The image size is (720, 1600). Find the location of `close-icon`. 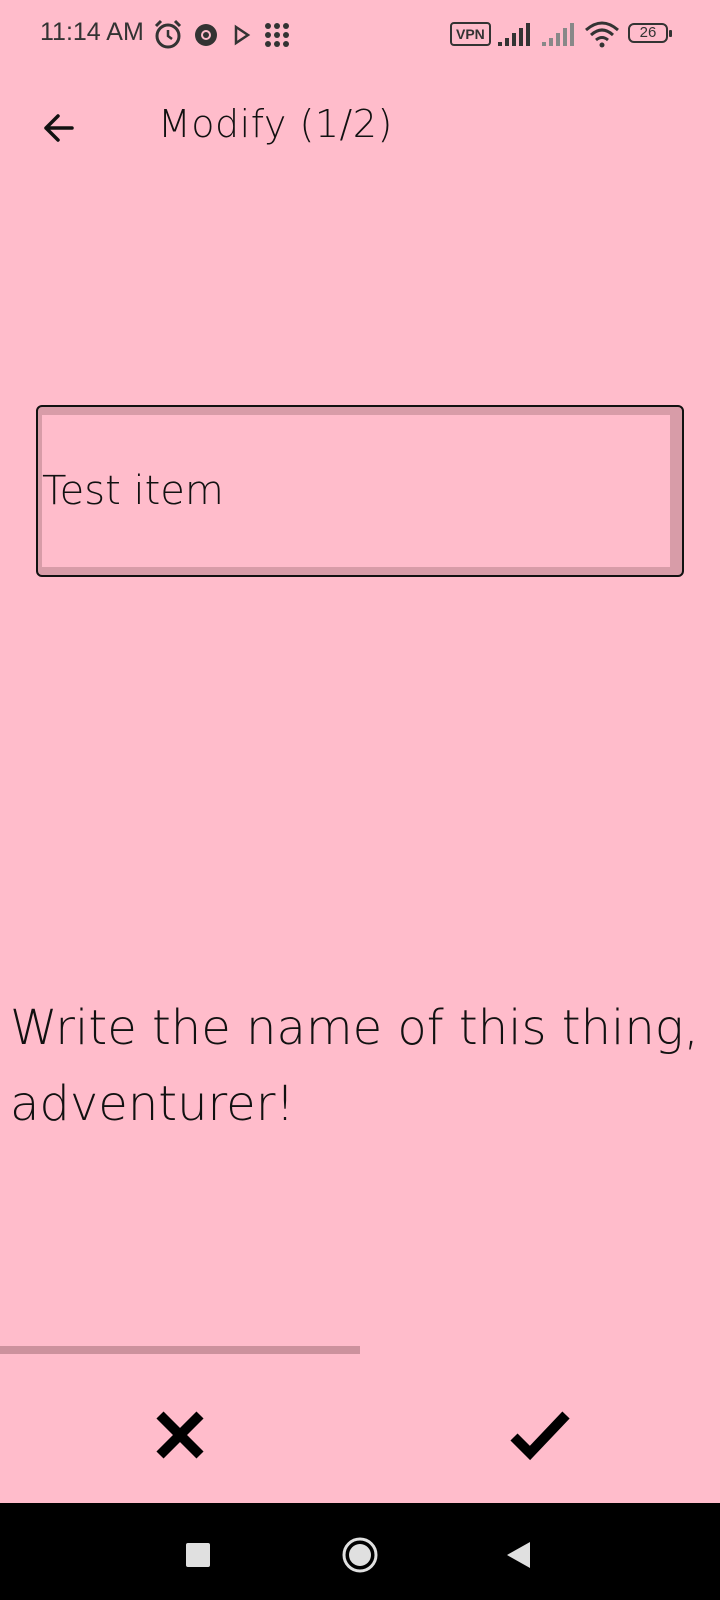

close-icon is located at coordinates (180, 1435).